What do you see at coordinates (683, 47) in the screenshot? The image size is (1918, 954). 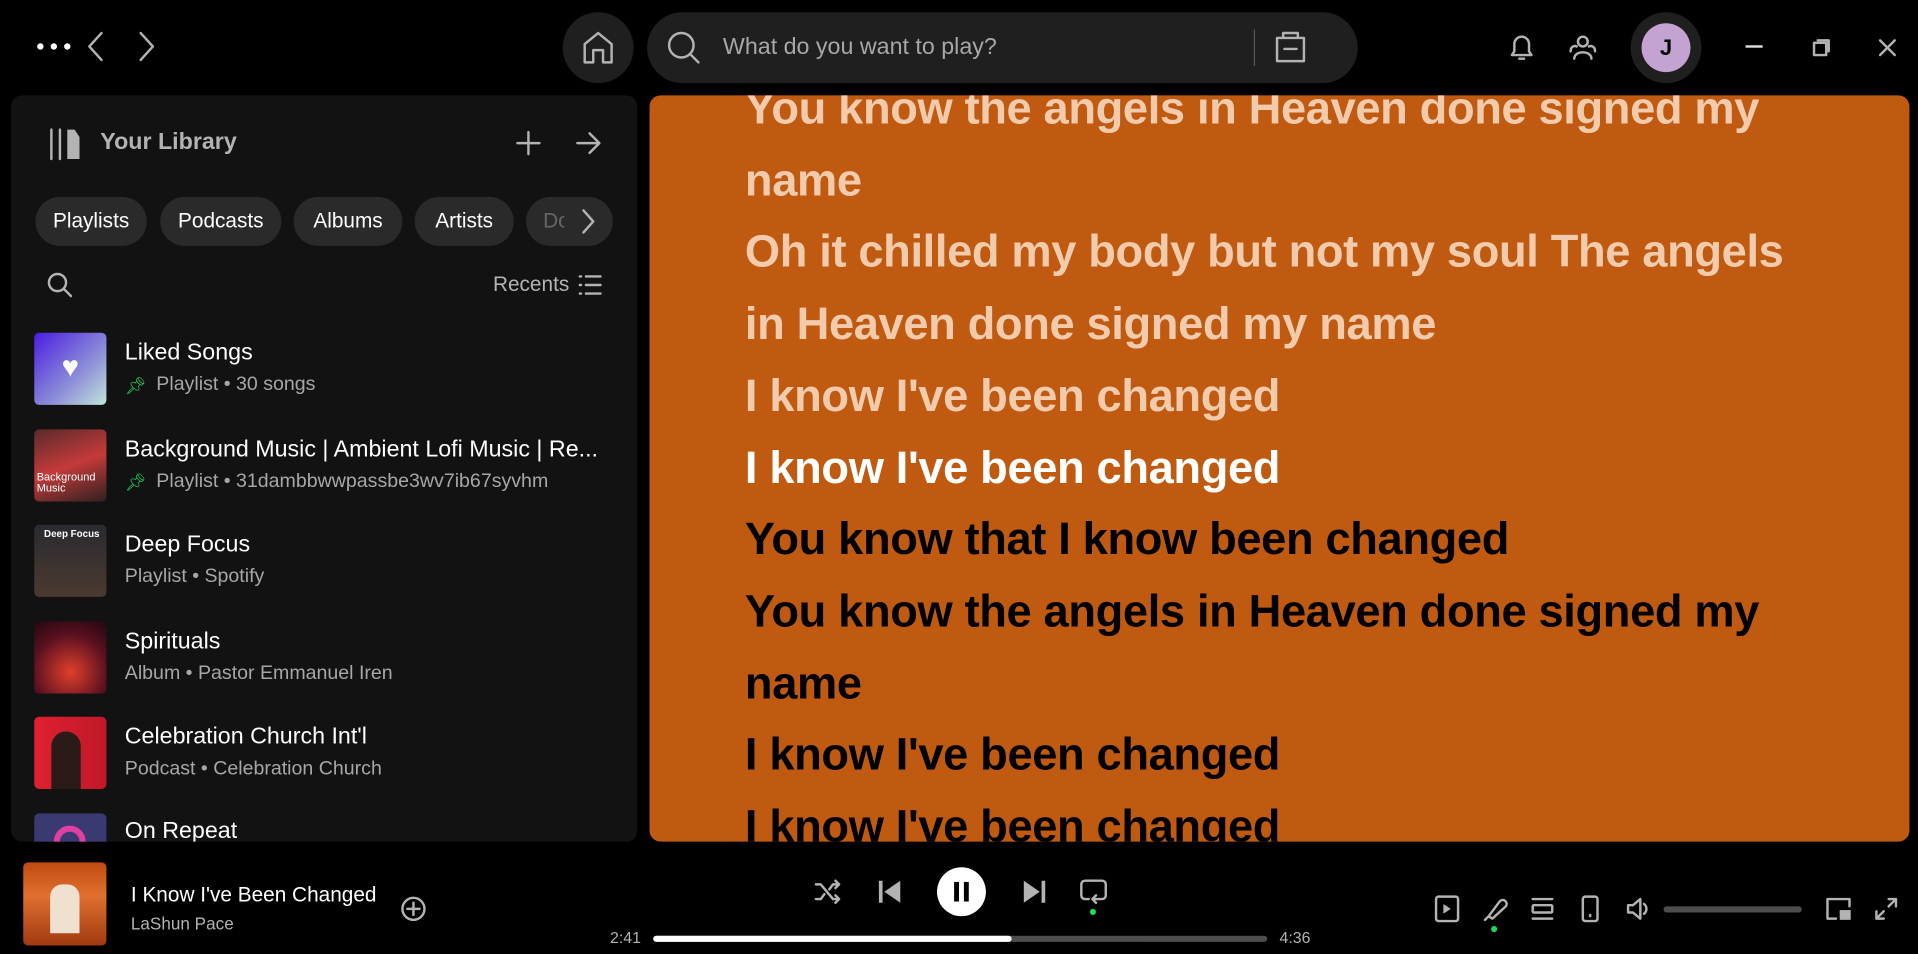 I see `search-icon` at bounding box center [683, 47].